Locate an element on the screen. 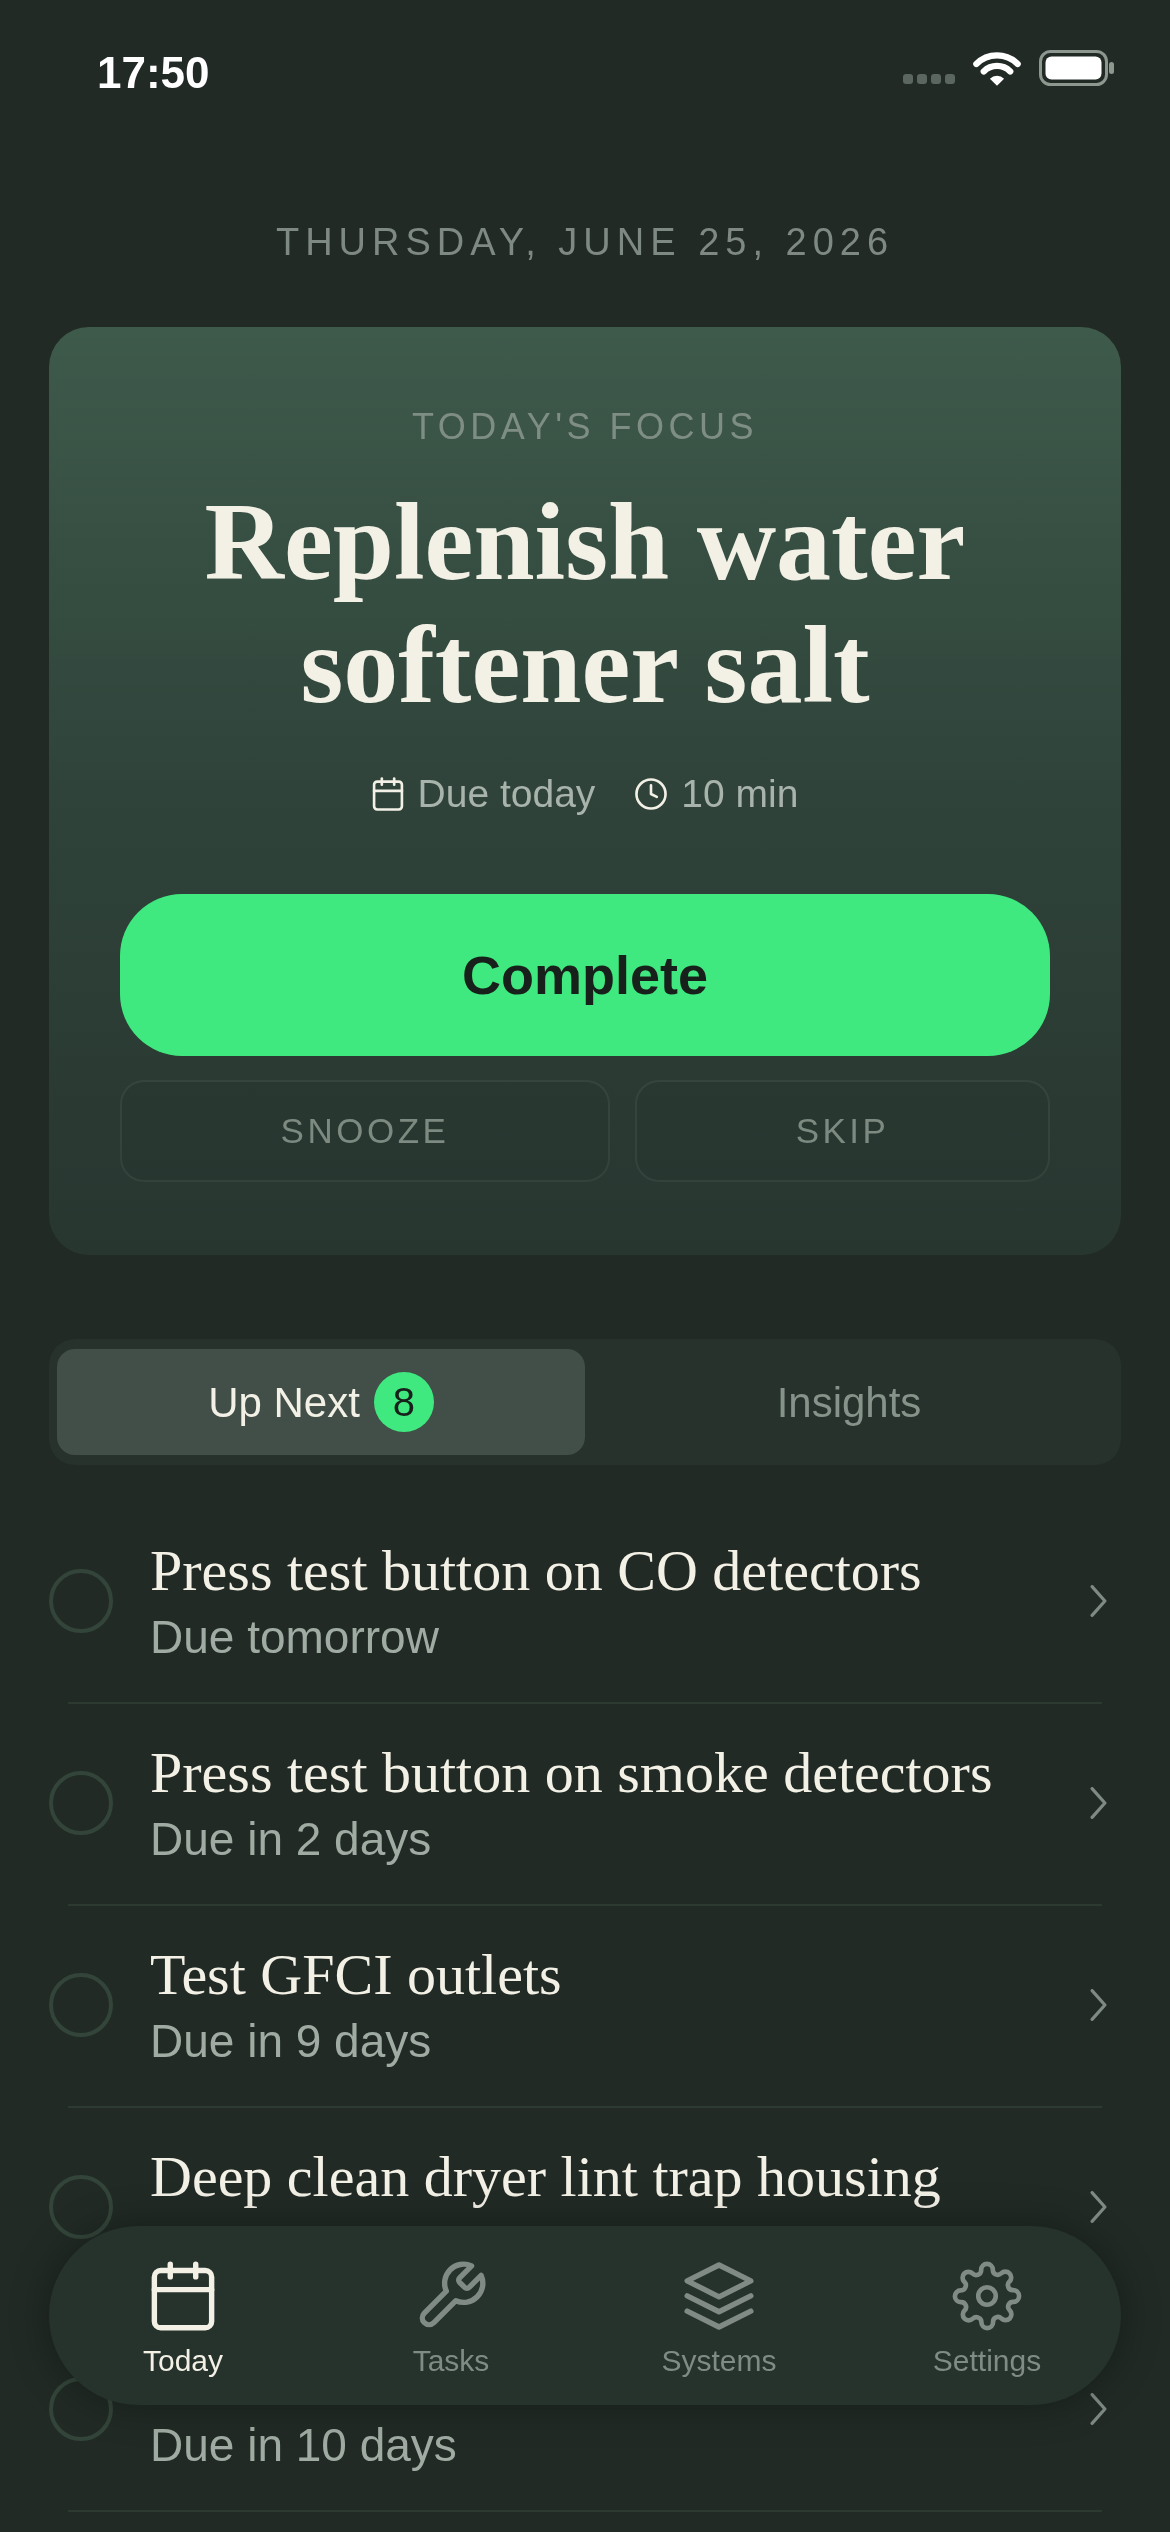  status-time: 17:50 is located at coordinates (153, 73).